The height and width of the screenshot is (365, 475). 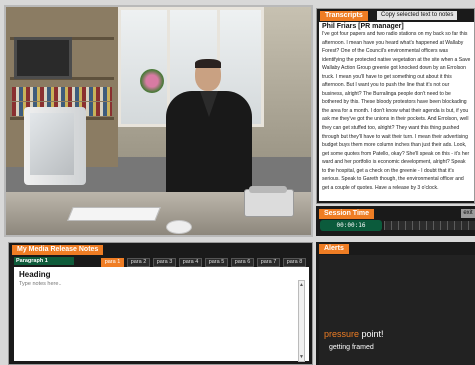 I want to click on television, so click(x=43, y=58).